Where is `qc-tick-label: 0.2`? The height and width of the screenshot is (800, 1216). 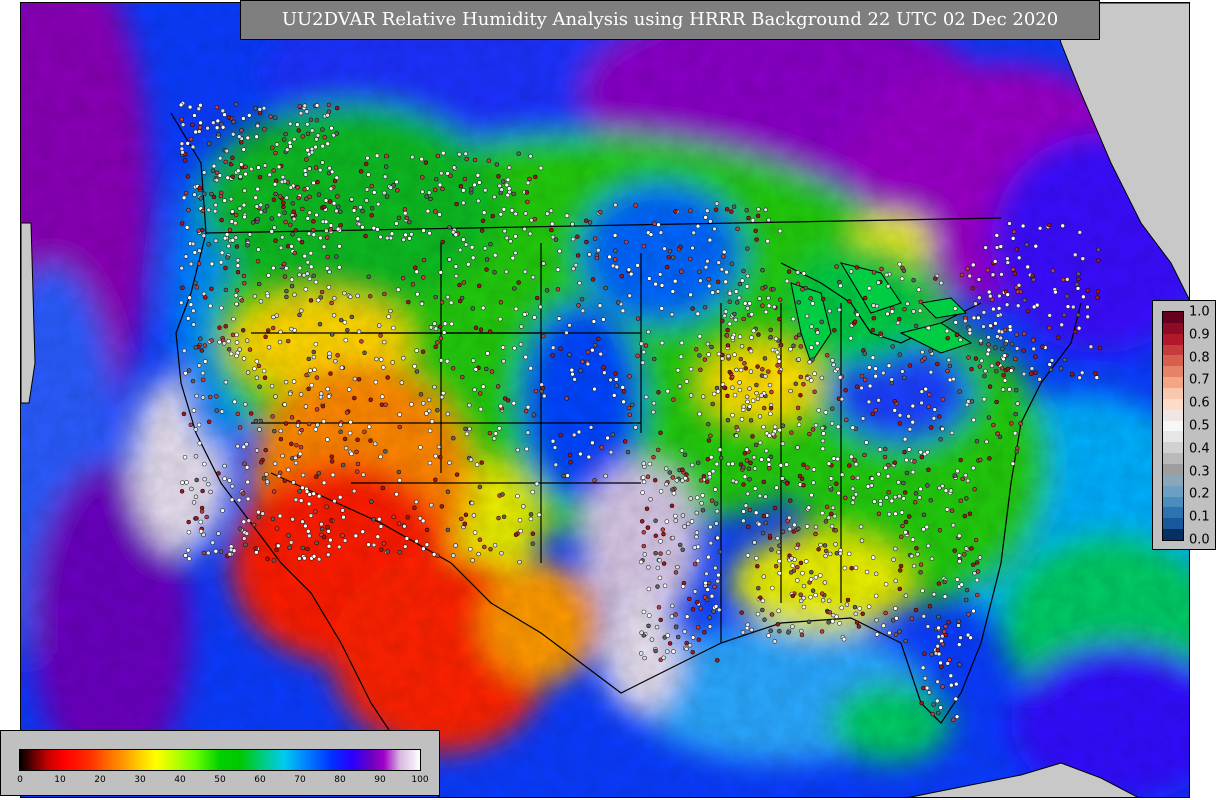
qc-tick-label: 0.2 is located at coordinates (1199, 494).